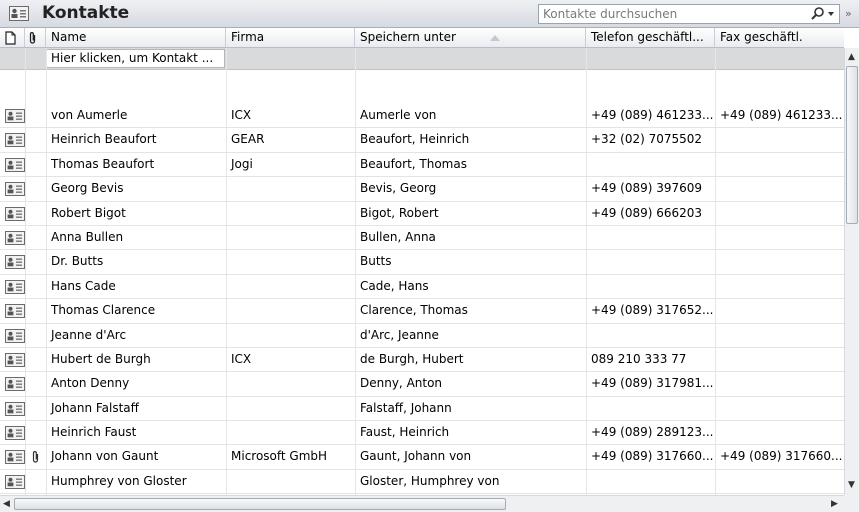  Describe the element at coordinates (103, 163) in the screenshot. I see `cell-name: Thomas Beaufort` at that location.